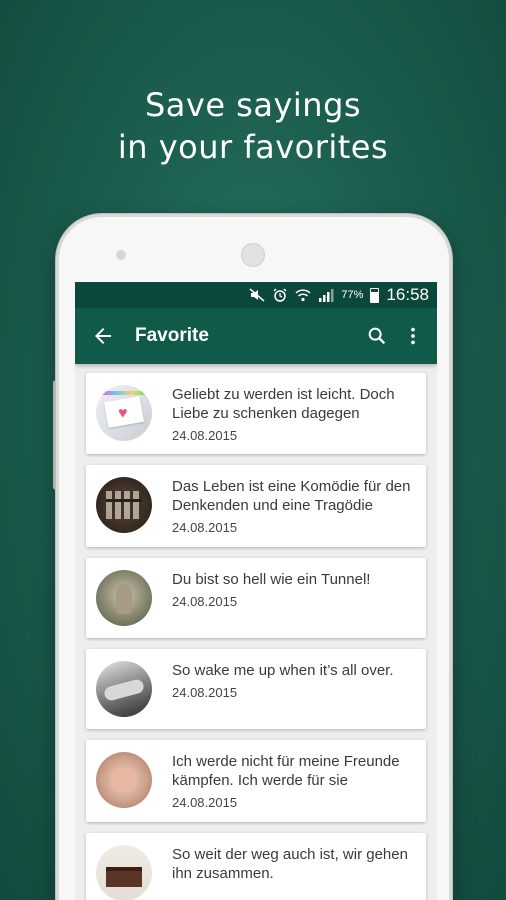  I want to click on more-vert-icon, so click(413, 336).